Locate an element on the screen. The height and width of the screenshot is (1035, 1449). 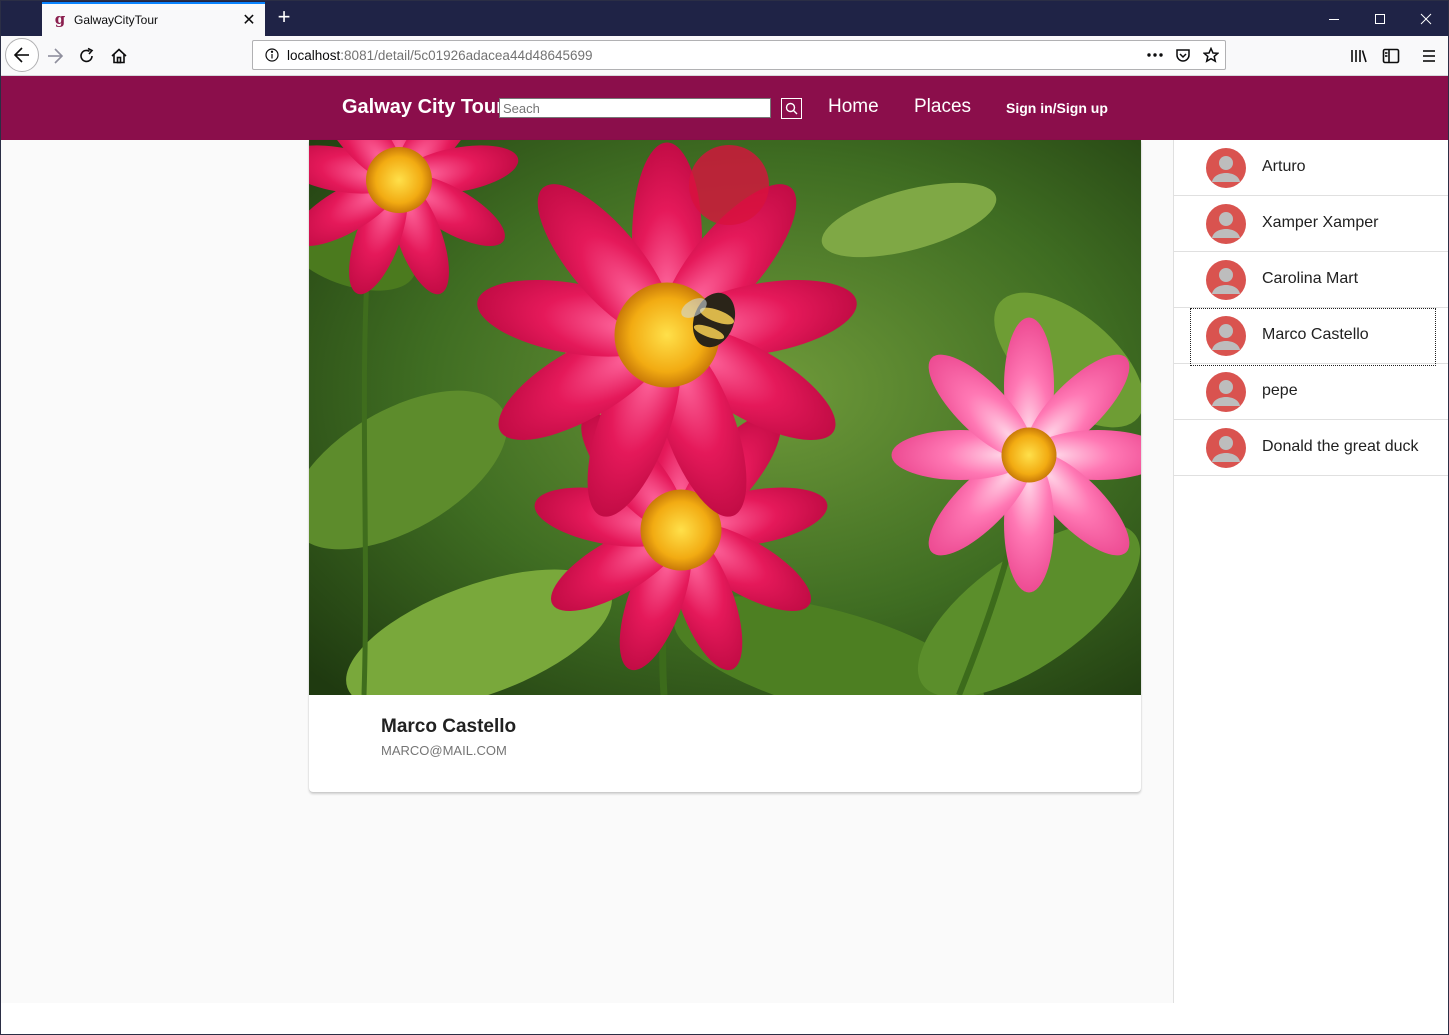
nav-places-link: Places is located at coordinates (942, 107).